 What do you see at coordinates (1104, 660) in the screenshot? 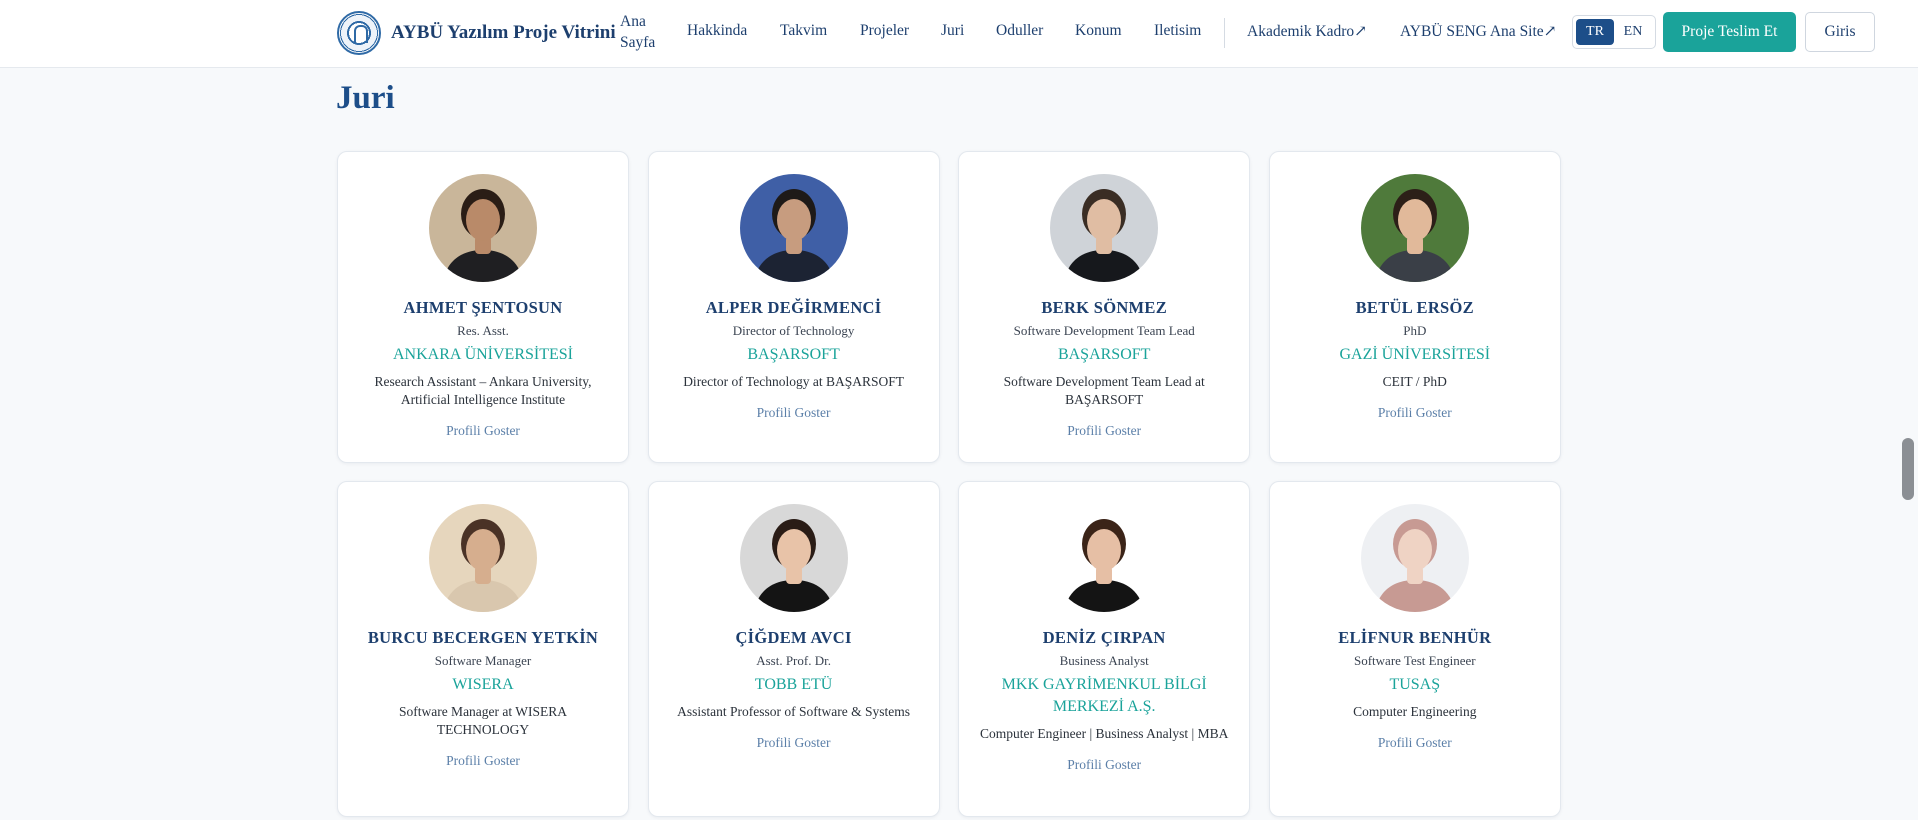
I see `jury-role: Business Analyst` at bounding box center [1104, 660].